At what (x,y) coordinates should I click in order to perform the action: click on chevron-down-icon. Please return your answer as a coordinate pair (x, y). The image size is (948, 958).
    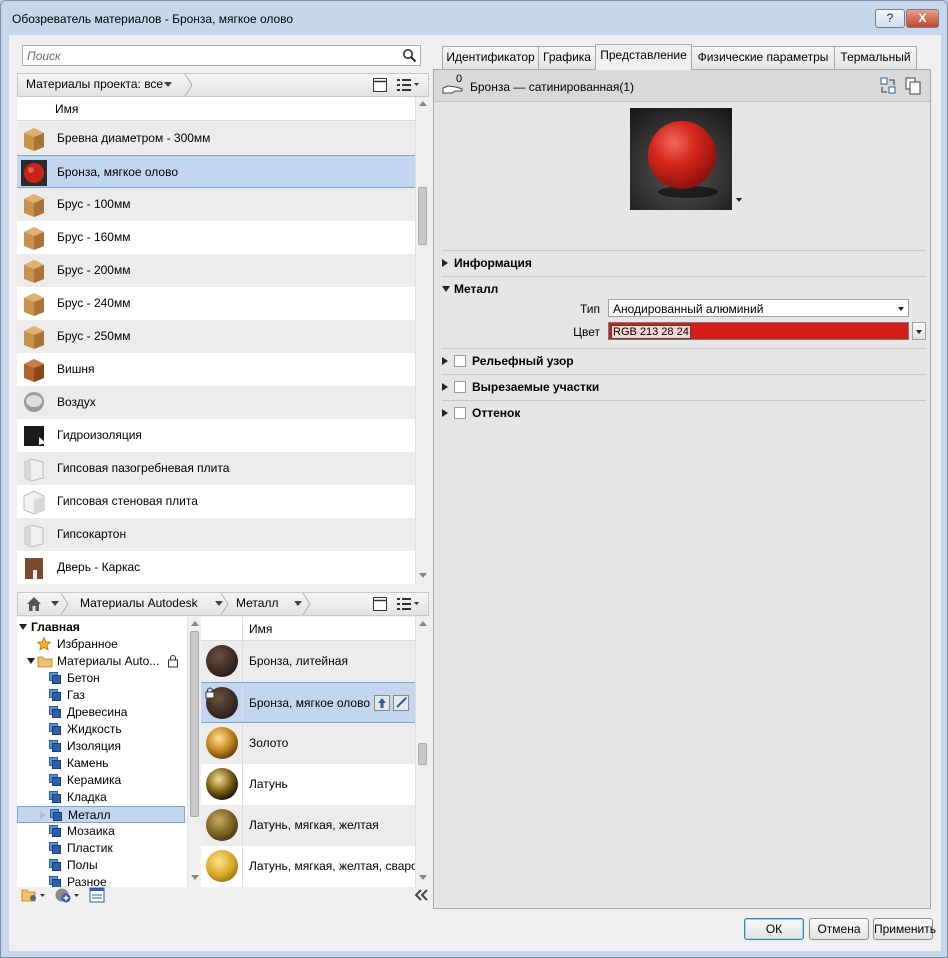
    Looking at the image, I should click on (55, 603).